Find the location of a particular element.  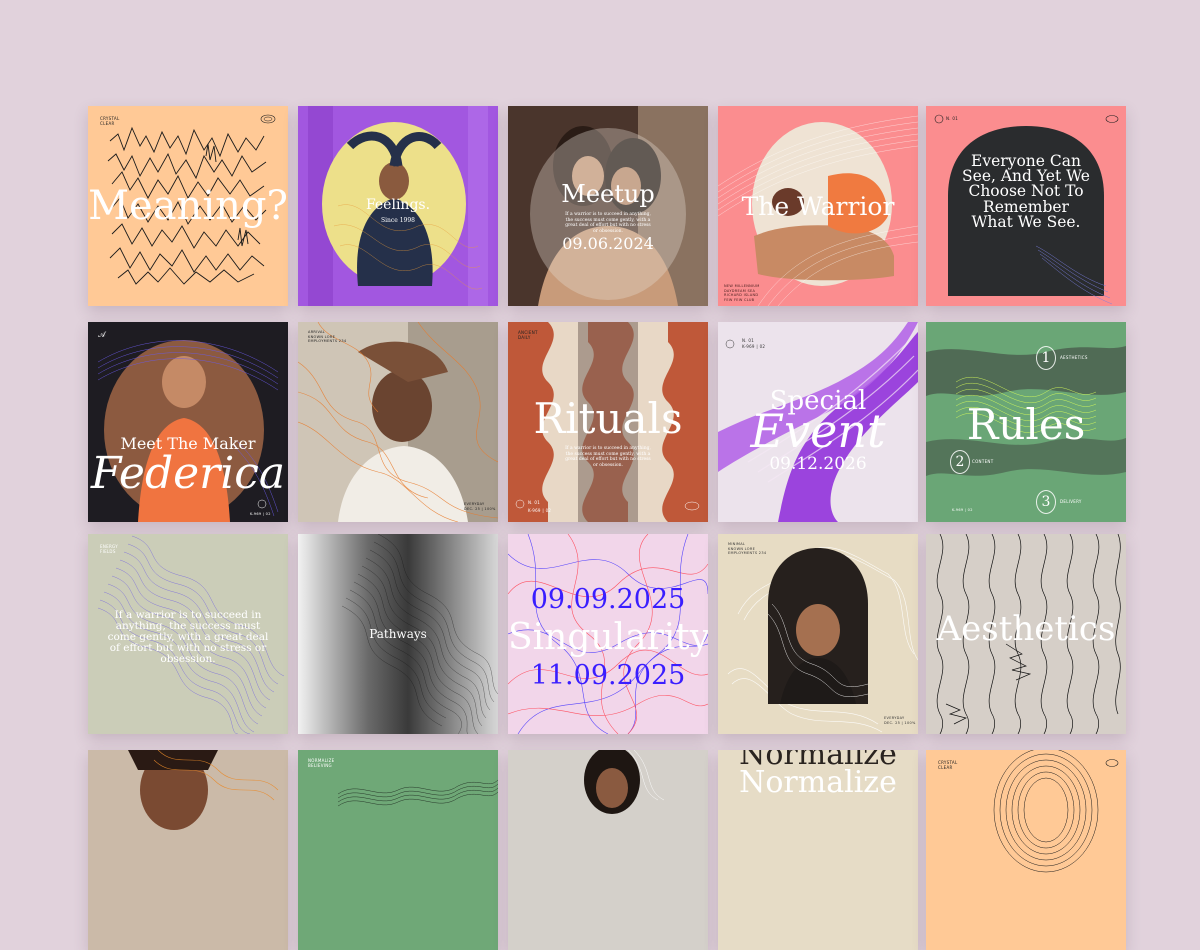

tile-singularity: 09.09.2025 Singularity 11.09.2025 is located at coordinates (608, 634).